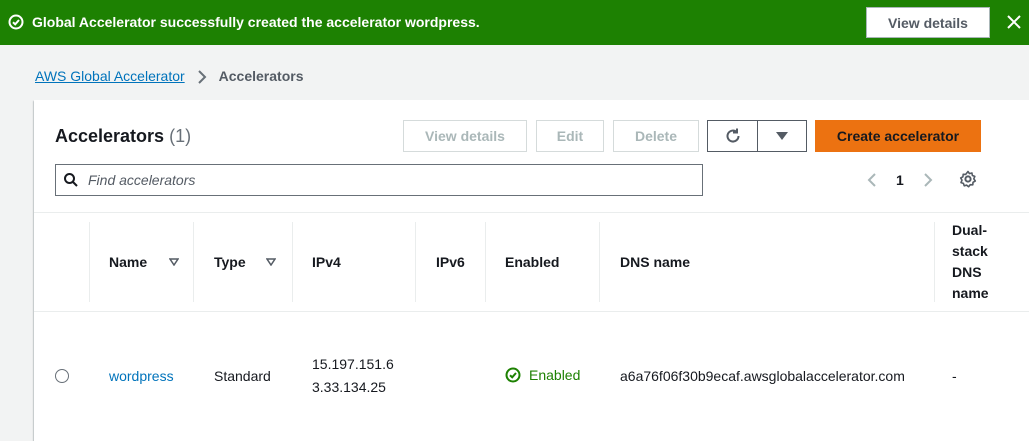  I want to click on search-input, so click(388, 180).